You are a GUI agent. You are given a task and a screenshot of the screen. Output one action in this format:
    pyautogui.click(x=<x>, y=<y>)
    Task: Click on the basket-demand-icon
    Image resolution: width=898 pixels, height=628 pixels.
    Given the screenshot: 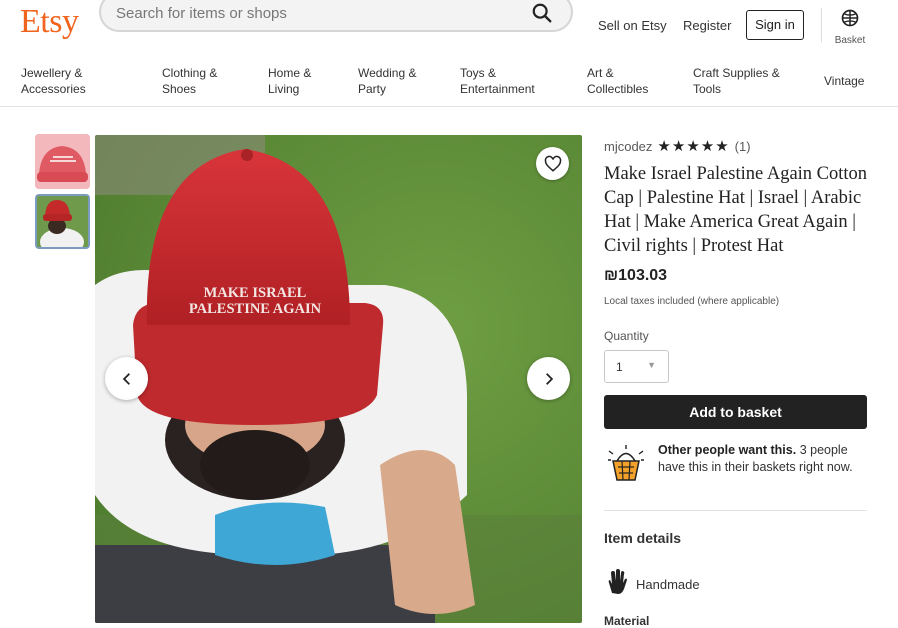 What is the action you would take?
    pyautogui.click(x=626, y=463)
    